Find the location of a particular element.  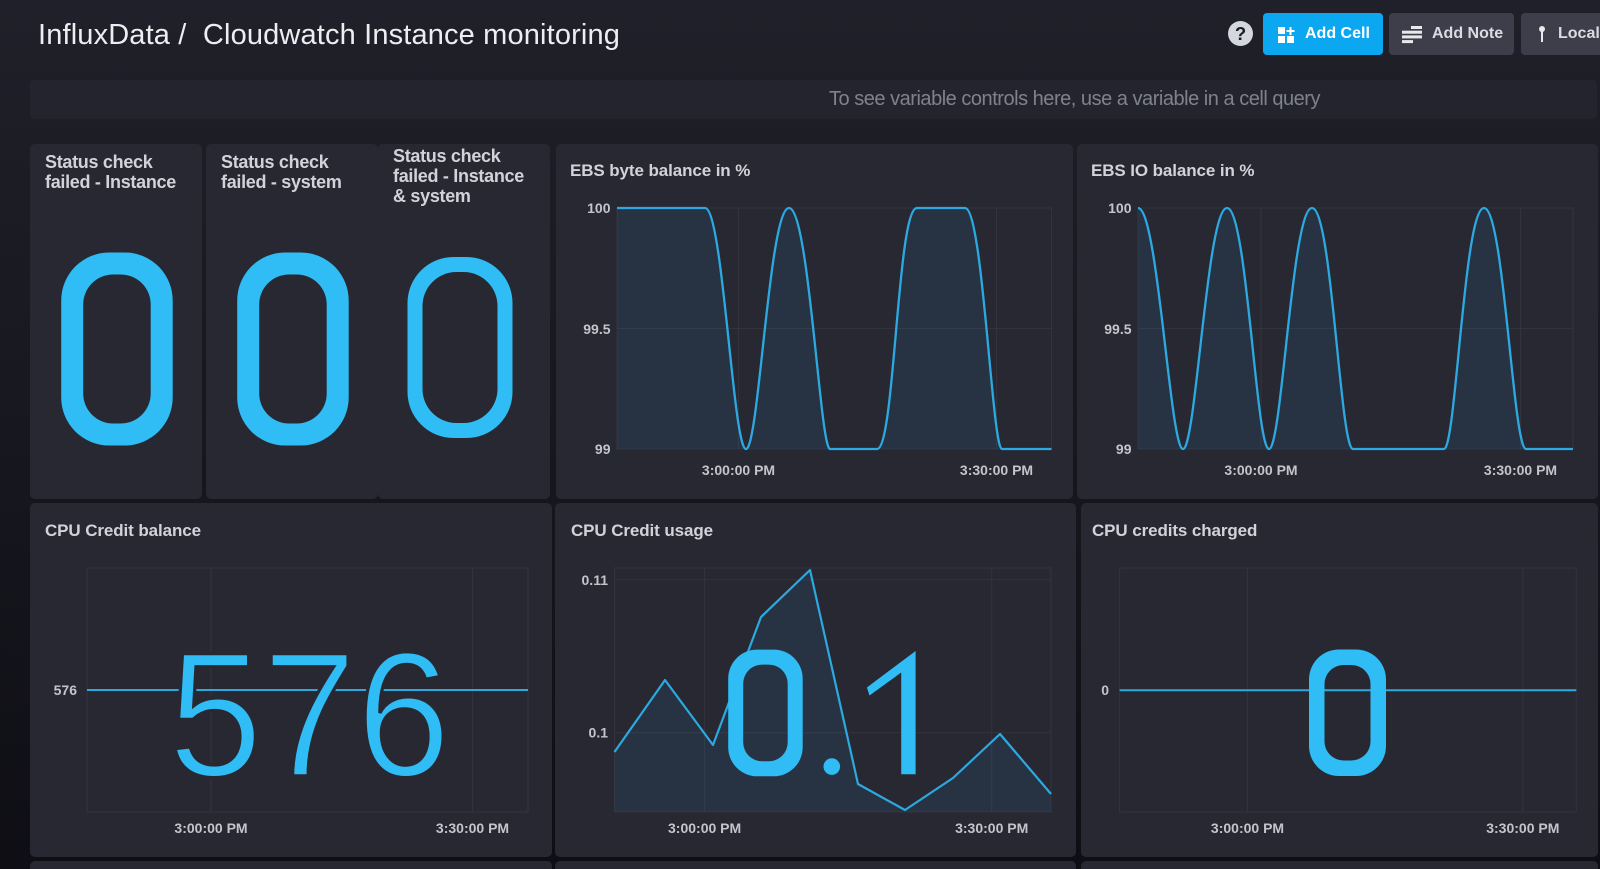

svg-text: 0 is located at coordinates (1105, 690).